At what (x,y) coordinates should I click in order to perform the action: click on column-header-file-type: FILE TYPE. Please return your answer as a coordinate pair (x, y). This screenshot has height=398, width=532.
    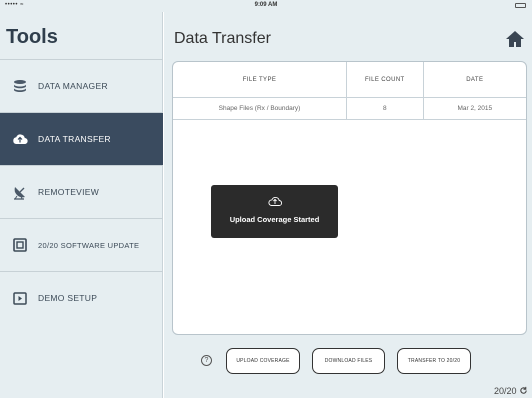
    Looking at the image, I should click on (260, 79).